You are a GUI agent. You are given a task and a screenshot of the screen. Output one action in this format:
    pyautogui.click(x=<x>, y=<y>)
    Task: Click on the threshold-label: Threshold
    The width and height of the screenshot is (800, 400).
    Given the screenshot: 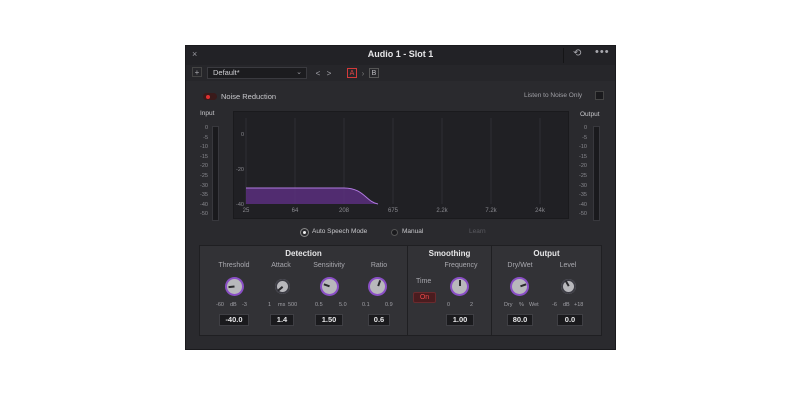 What is the action you would take?
    pyautogui.click(x=234, y=265)
    